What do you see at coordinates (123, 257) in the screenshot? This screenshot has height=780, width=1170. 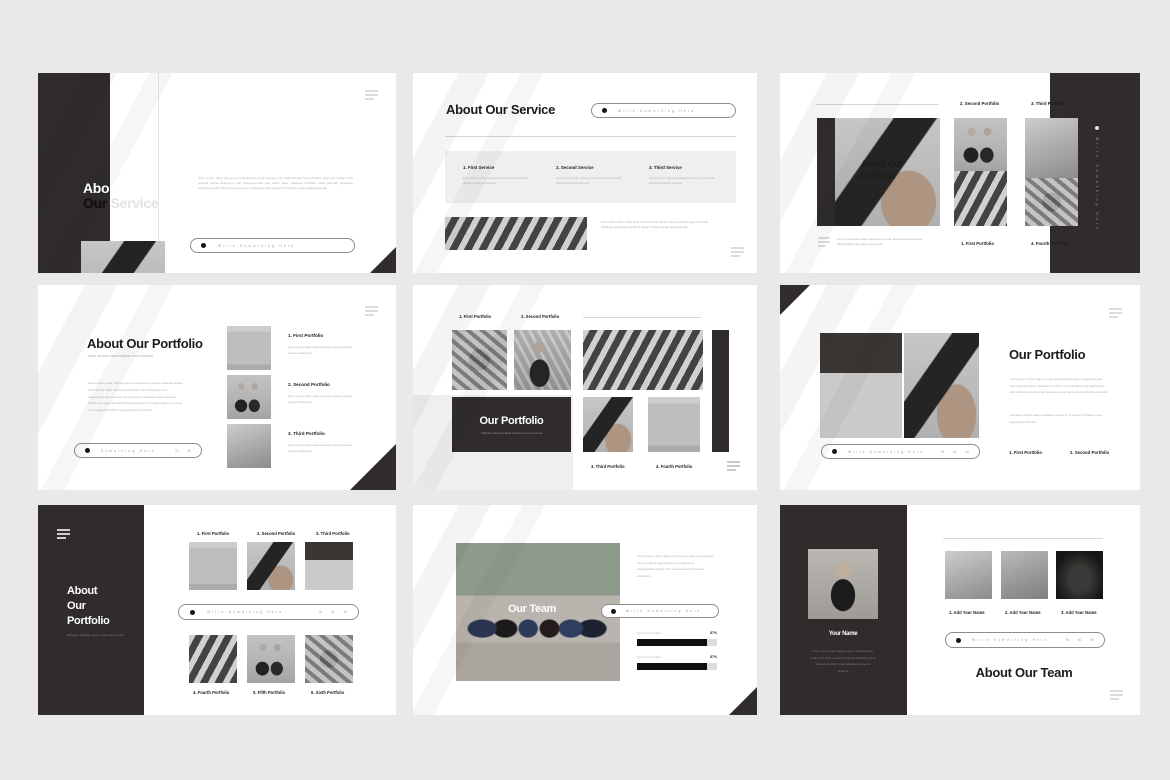 I see `service-photo` at bounding box center [123, 257].